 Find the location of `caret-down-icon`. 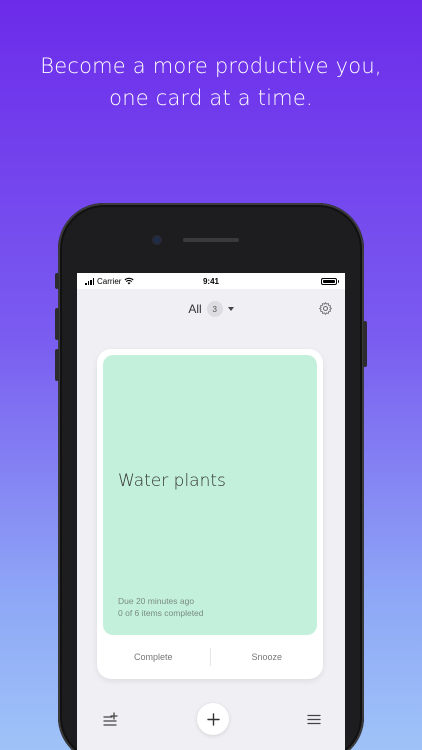

caret-down-icon is located at coordinates (230, 309).